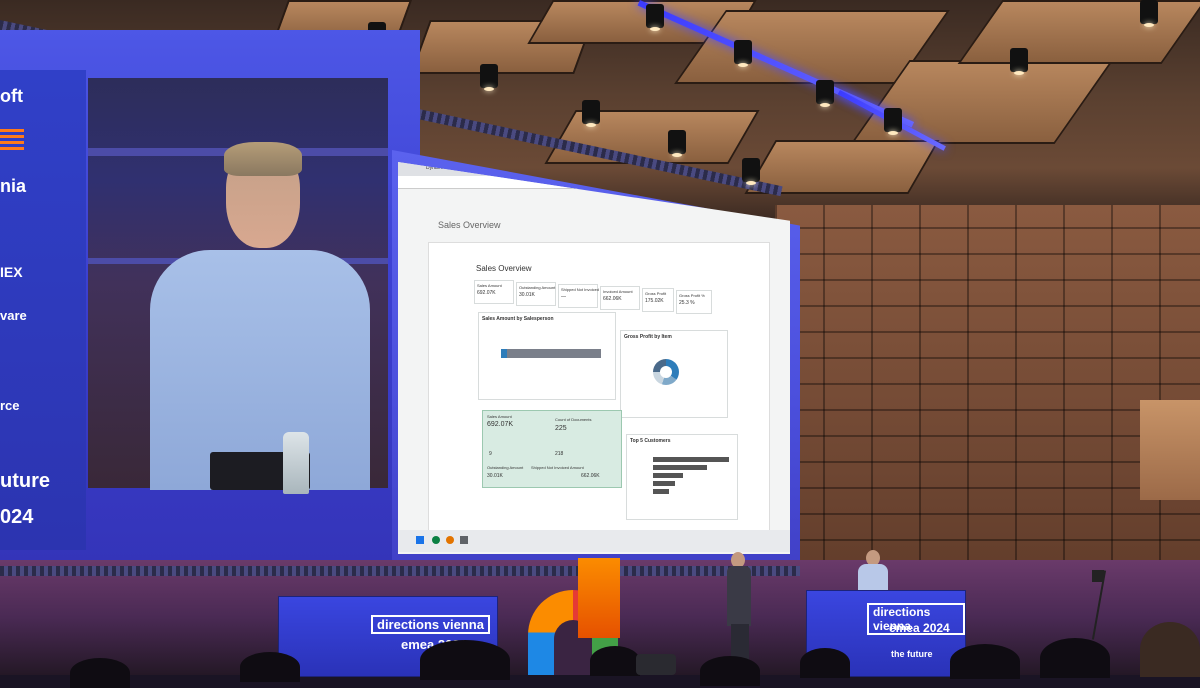  Describe the element at coordinates (430, 624) in the screenshot. I see `podium-logo-line1: directions vienna` at that location.